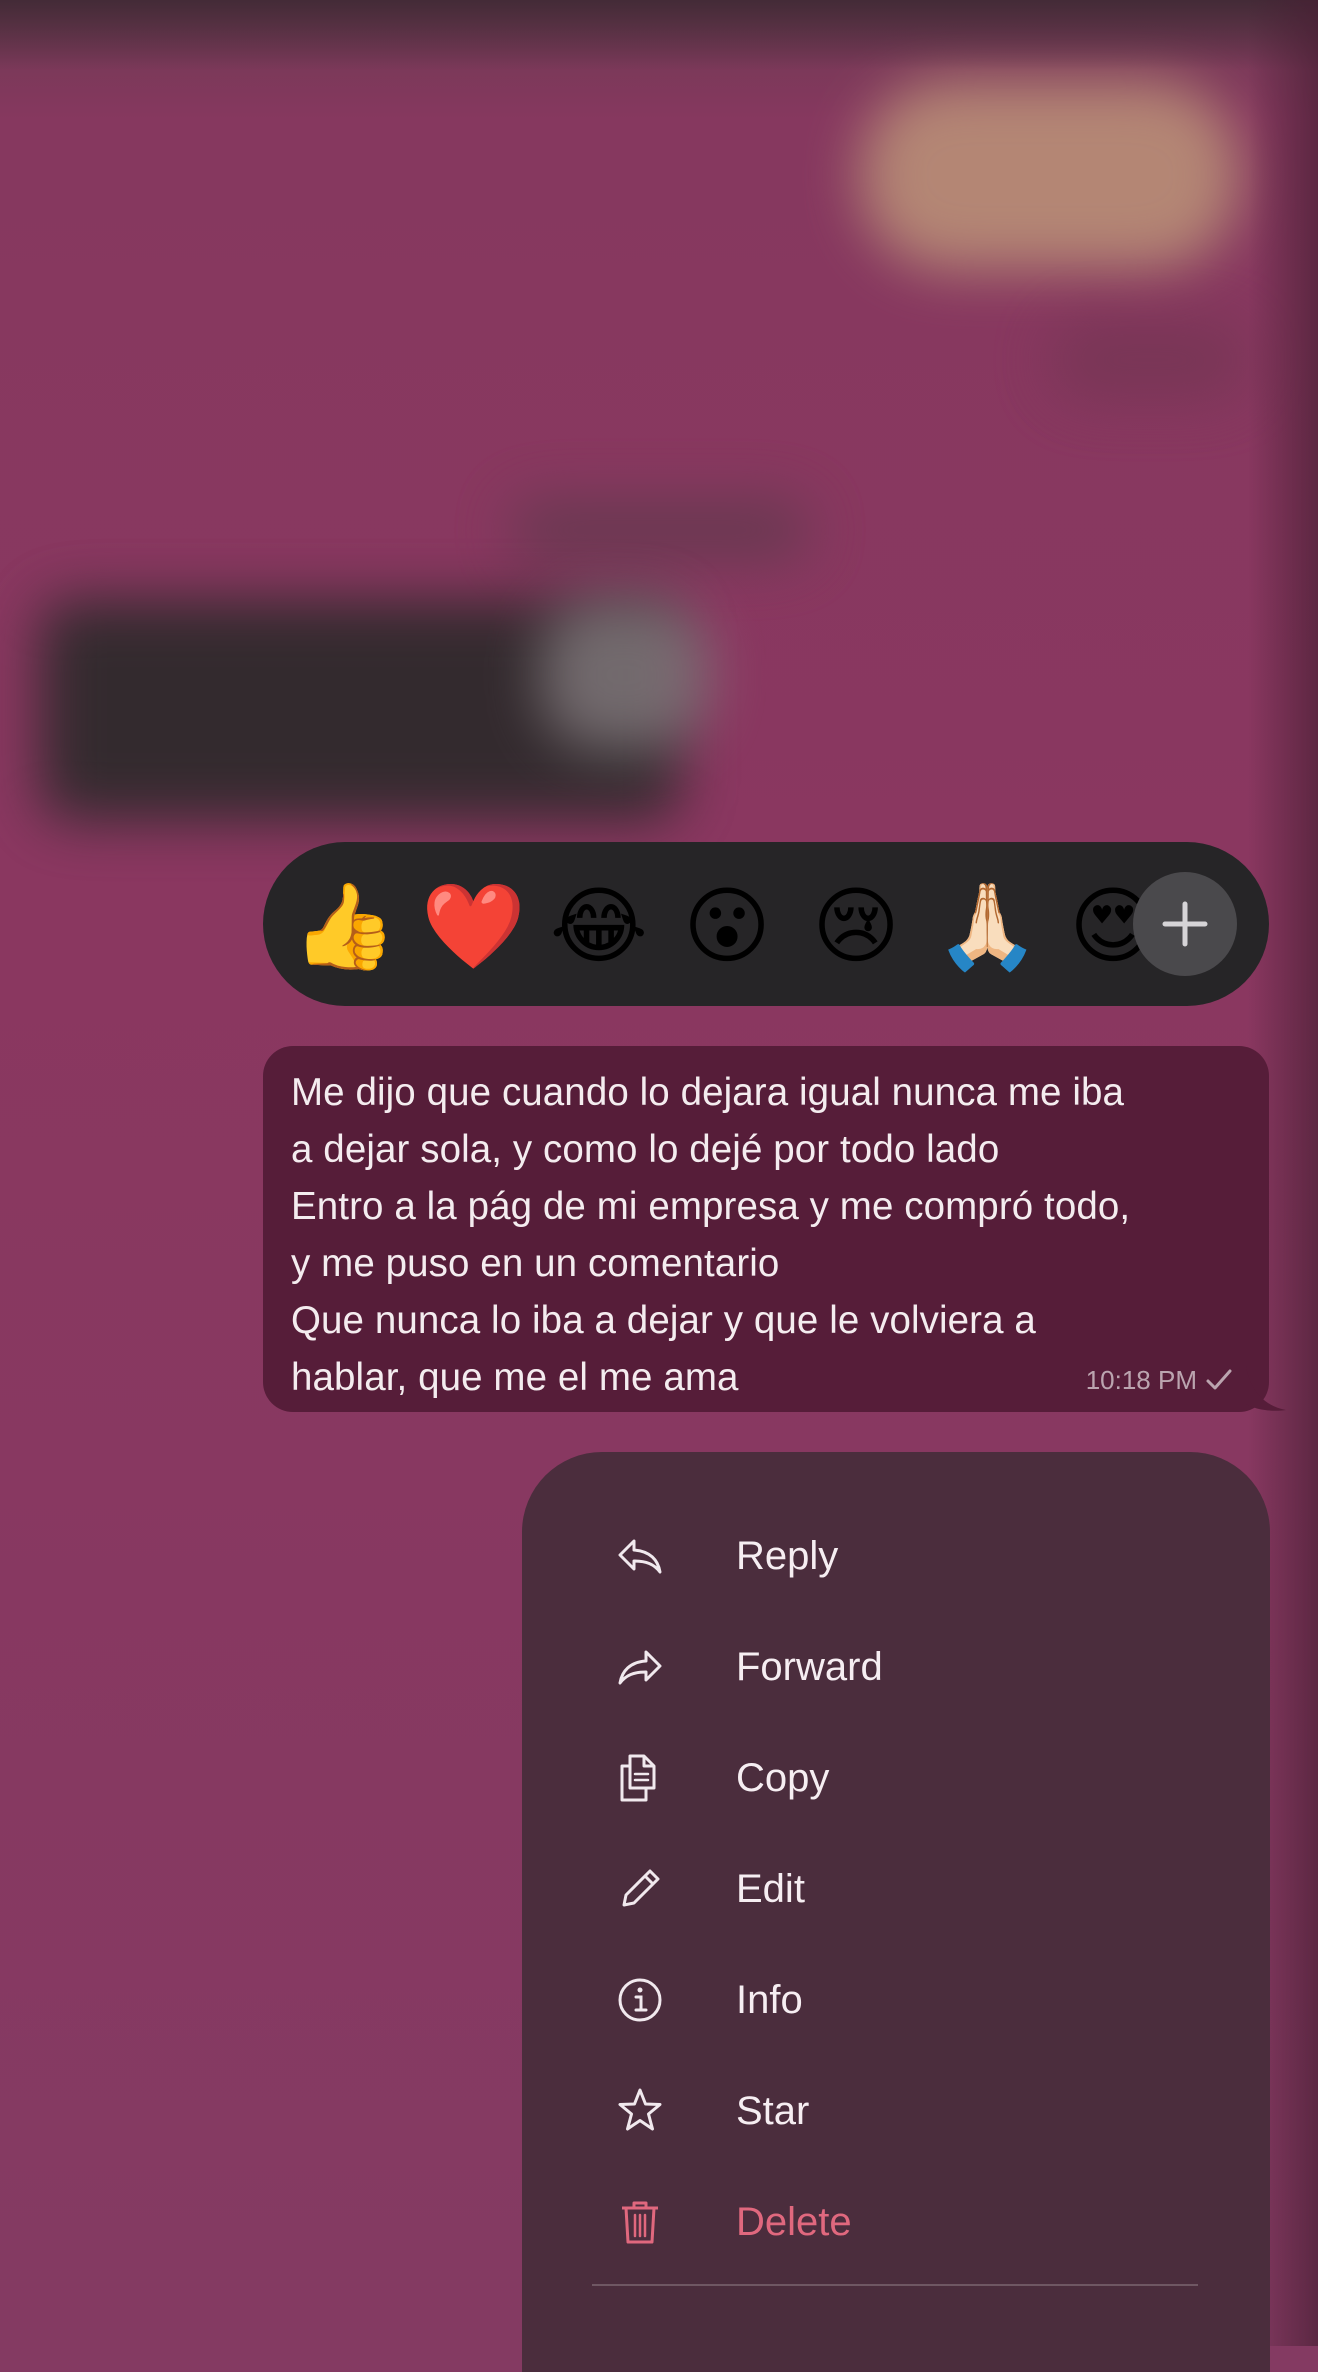  Describe the element at coordinates (787, 1555) in the screenshot. I see `menu-label-reply: Reply` at that location.